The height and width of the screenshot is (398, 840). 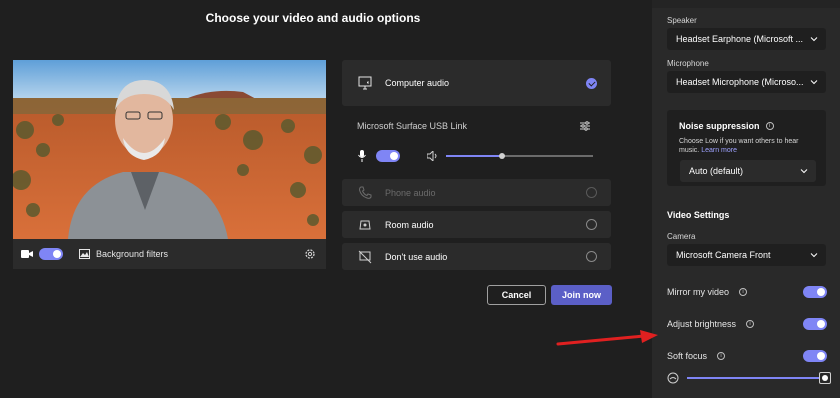 What do you see at coordinates (84, 254) in the screenshot?
I see `background-filters-icon` at bounding box center [84, 254].